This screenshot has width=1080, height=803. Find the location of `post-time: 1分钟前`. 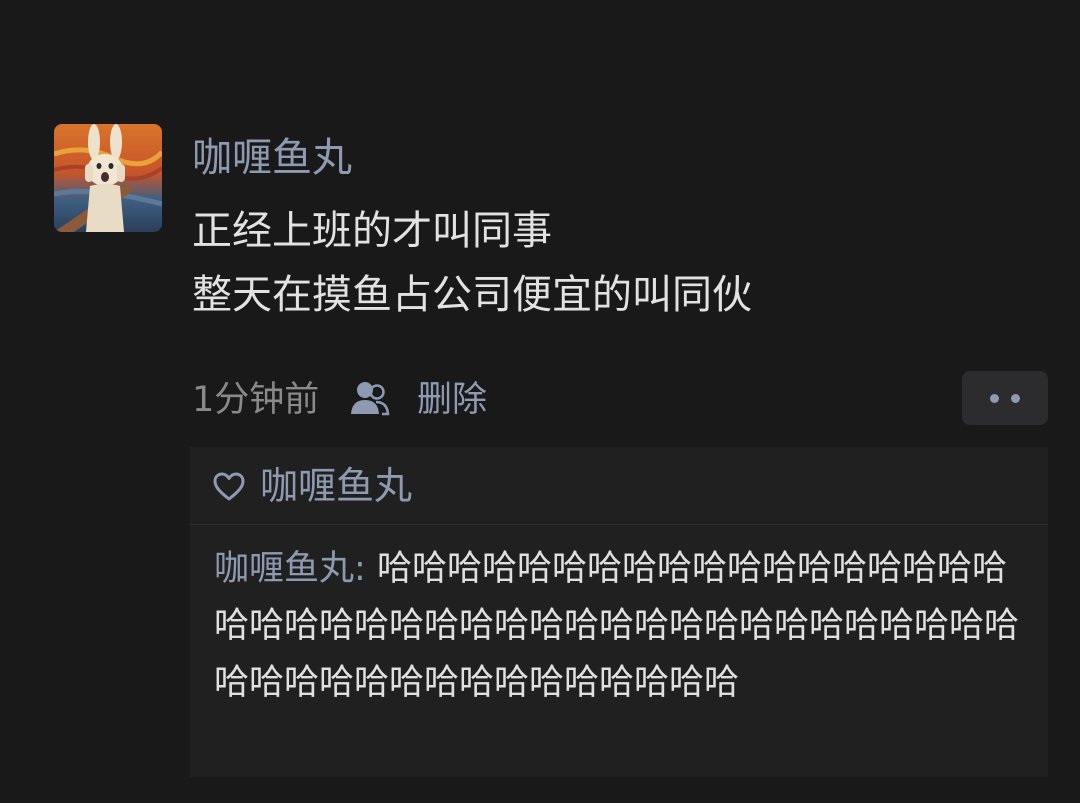

post-time: 1分钟前 is located at coordinates (256, 400).